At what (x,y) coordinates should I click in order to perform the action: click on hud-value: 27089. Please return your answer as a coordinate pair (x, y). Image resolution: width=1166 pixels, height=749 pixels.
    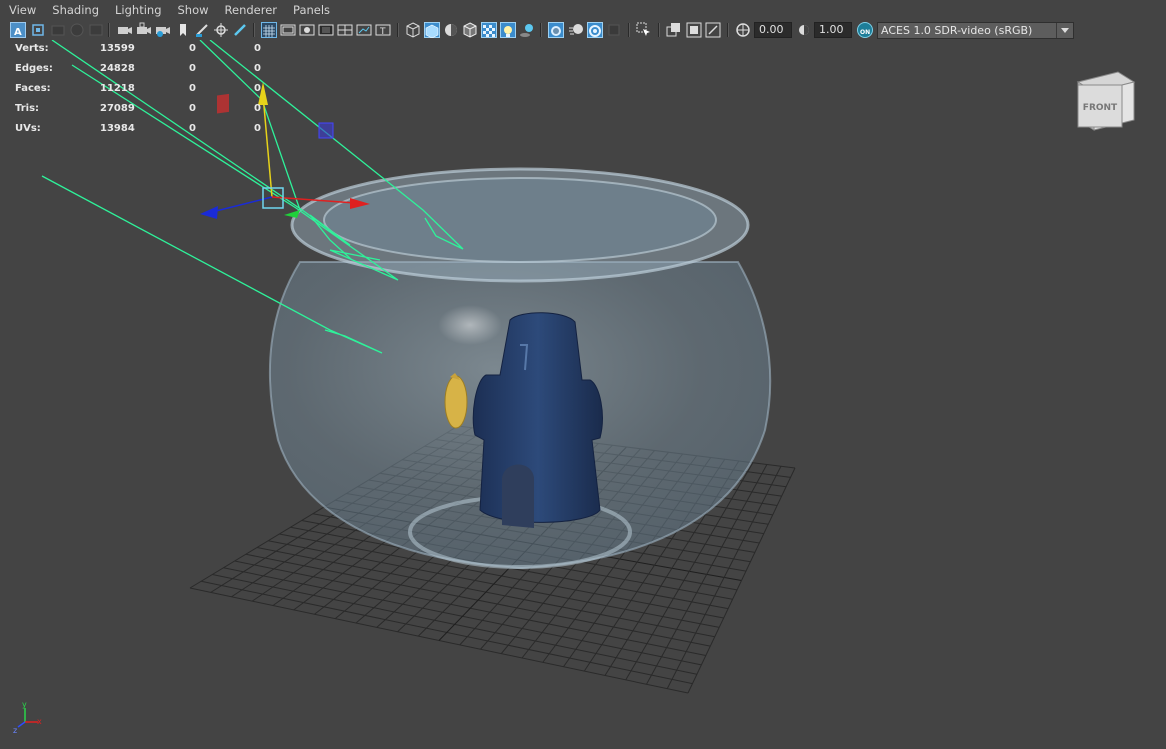
    Looking at the image, I should click on (117, 108).